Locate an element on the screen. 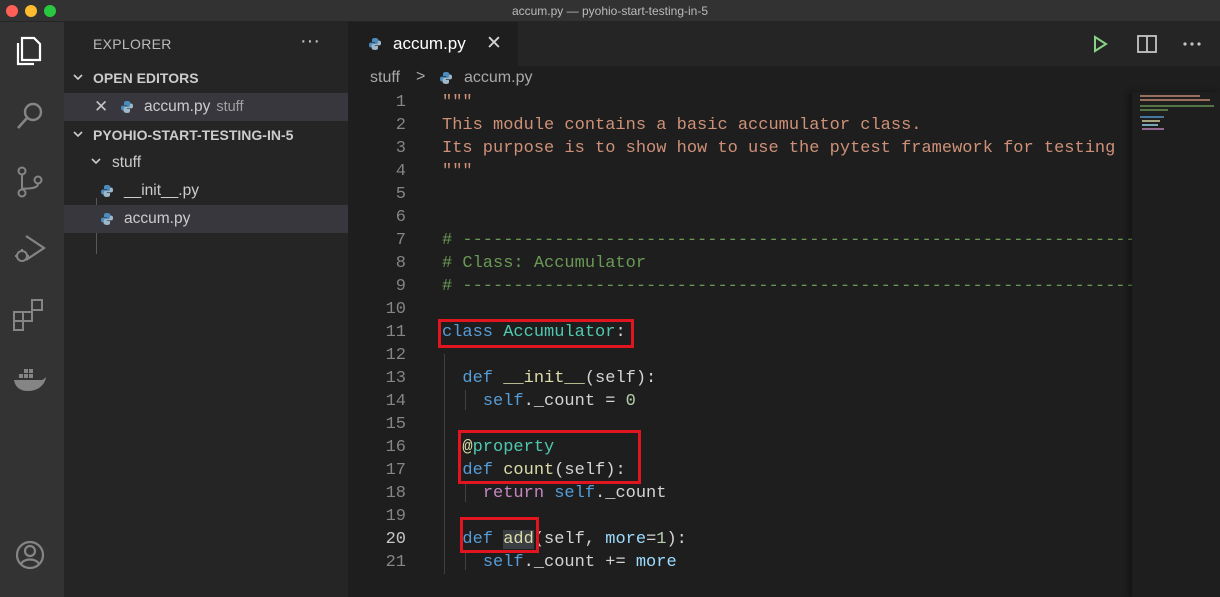 Image resolution: width=1220 pixels, height=597 pixels. code-line: 5 is located at coordinates (400, 194).